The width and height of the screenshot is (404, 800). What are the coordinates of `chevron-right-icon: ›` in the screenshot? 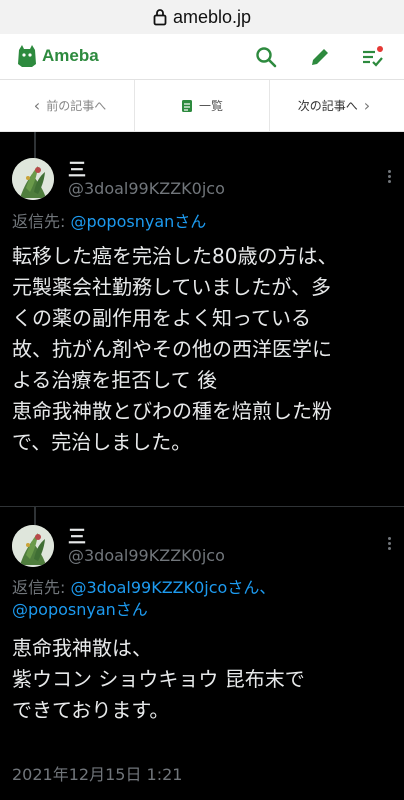 It's located at (367, 105).